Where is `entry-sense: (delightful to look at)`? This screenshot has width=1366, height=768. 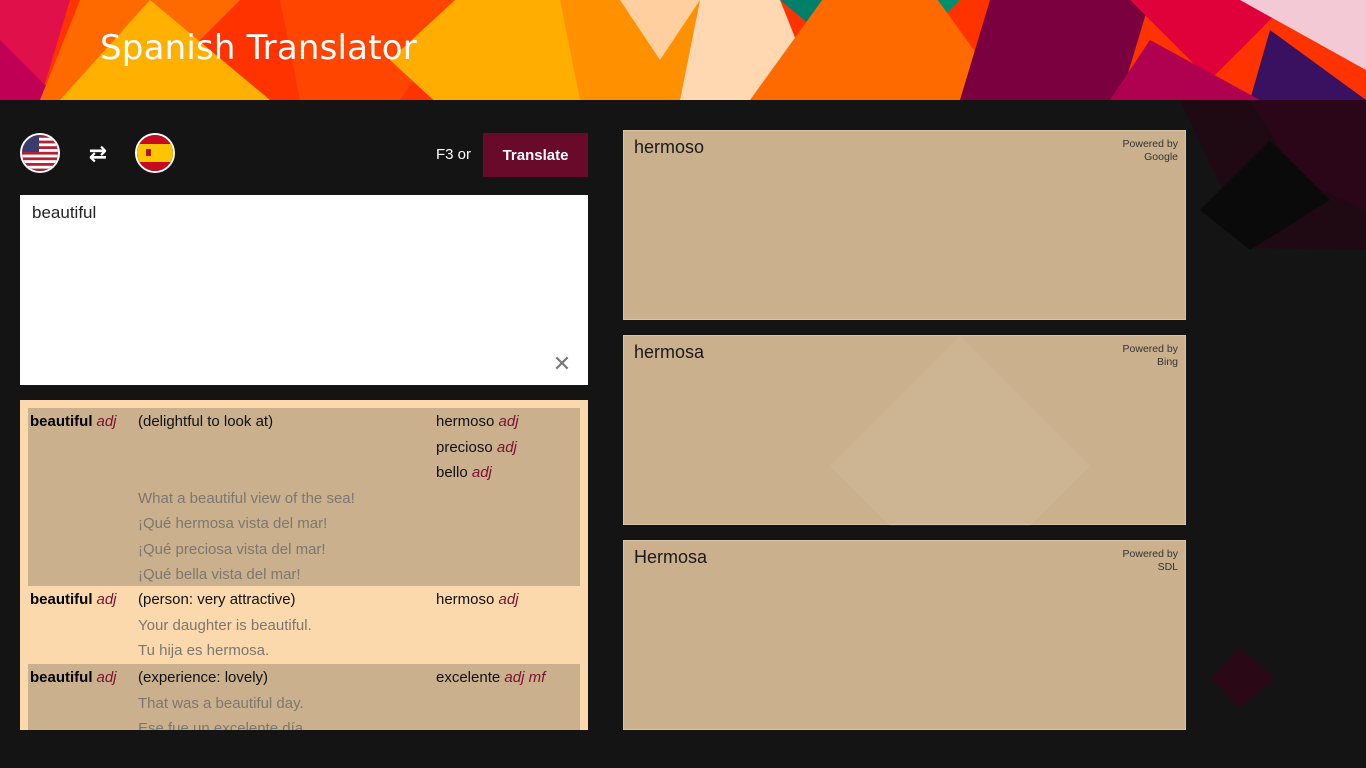 entry-sense: (delightful to look at) is located at coordinates (206, 421).